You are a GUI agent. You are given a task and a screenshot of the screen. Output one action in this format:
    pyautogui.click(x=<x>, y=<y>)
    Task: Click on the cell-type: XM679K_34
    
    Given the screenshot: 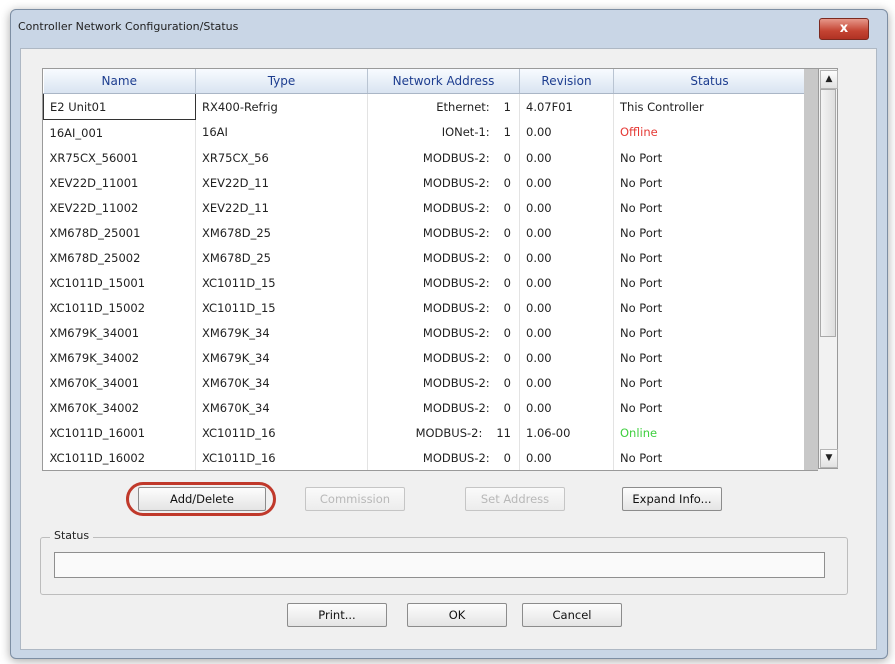 What is the action you would take?
    pyautogui.click(x=281, y=332)
    